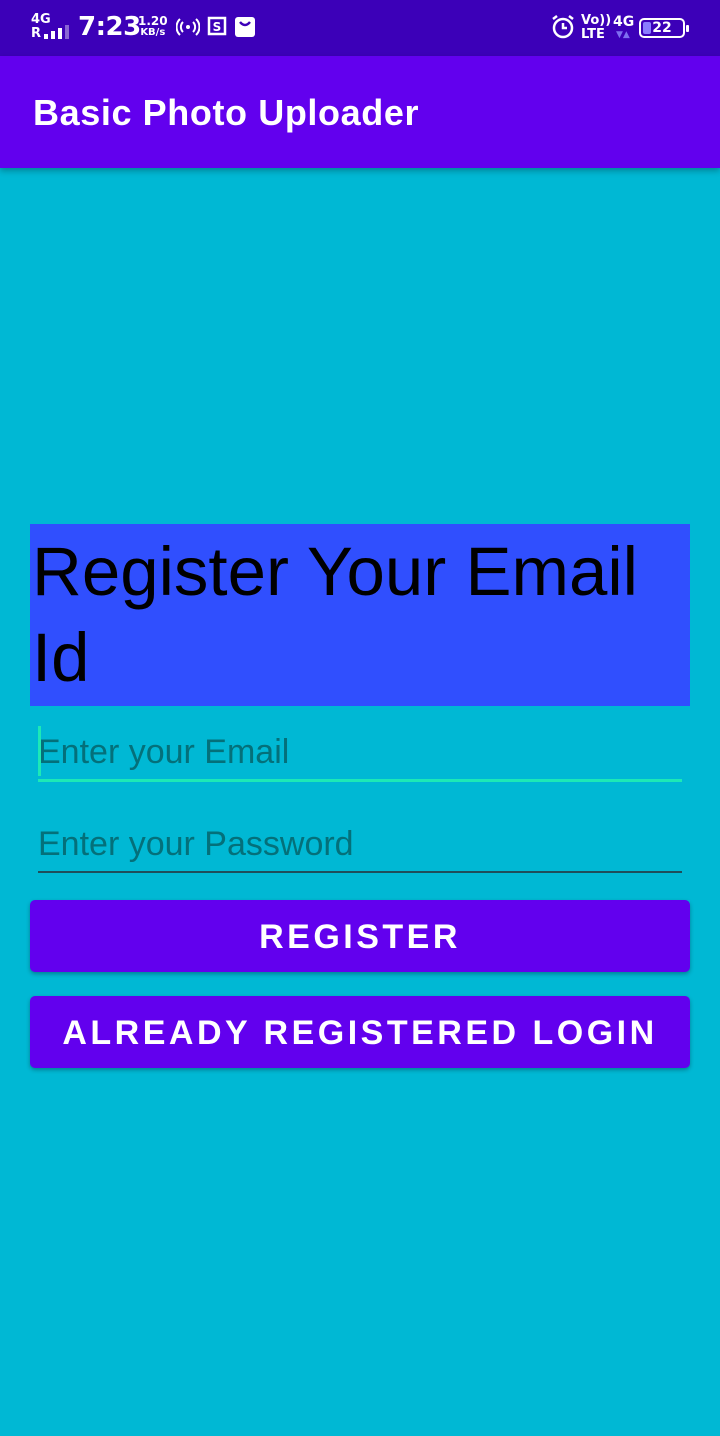 This screenshot has height=1436, width=720. I want to click on text-cursor, so click(39, 751).